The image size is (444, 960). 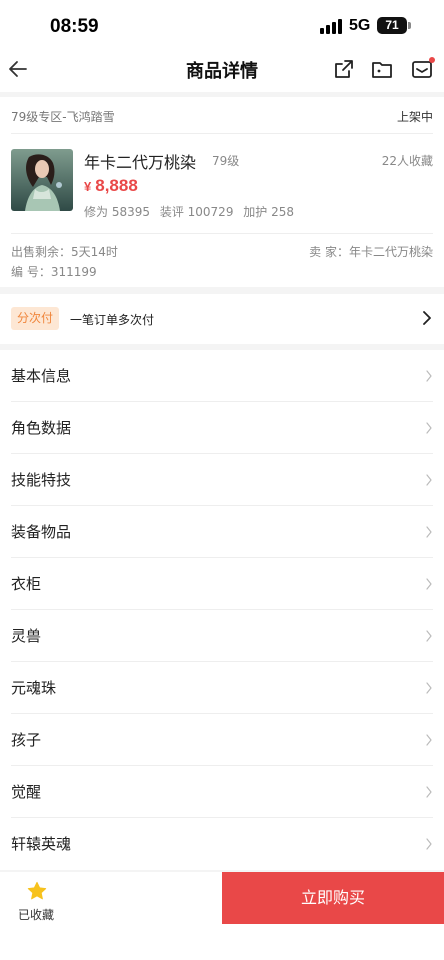 I want to click on menu-item: 衣柜, so click(x=222, y=584).